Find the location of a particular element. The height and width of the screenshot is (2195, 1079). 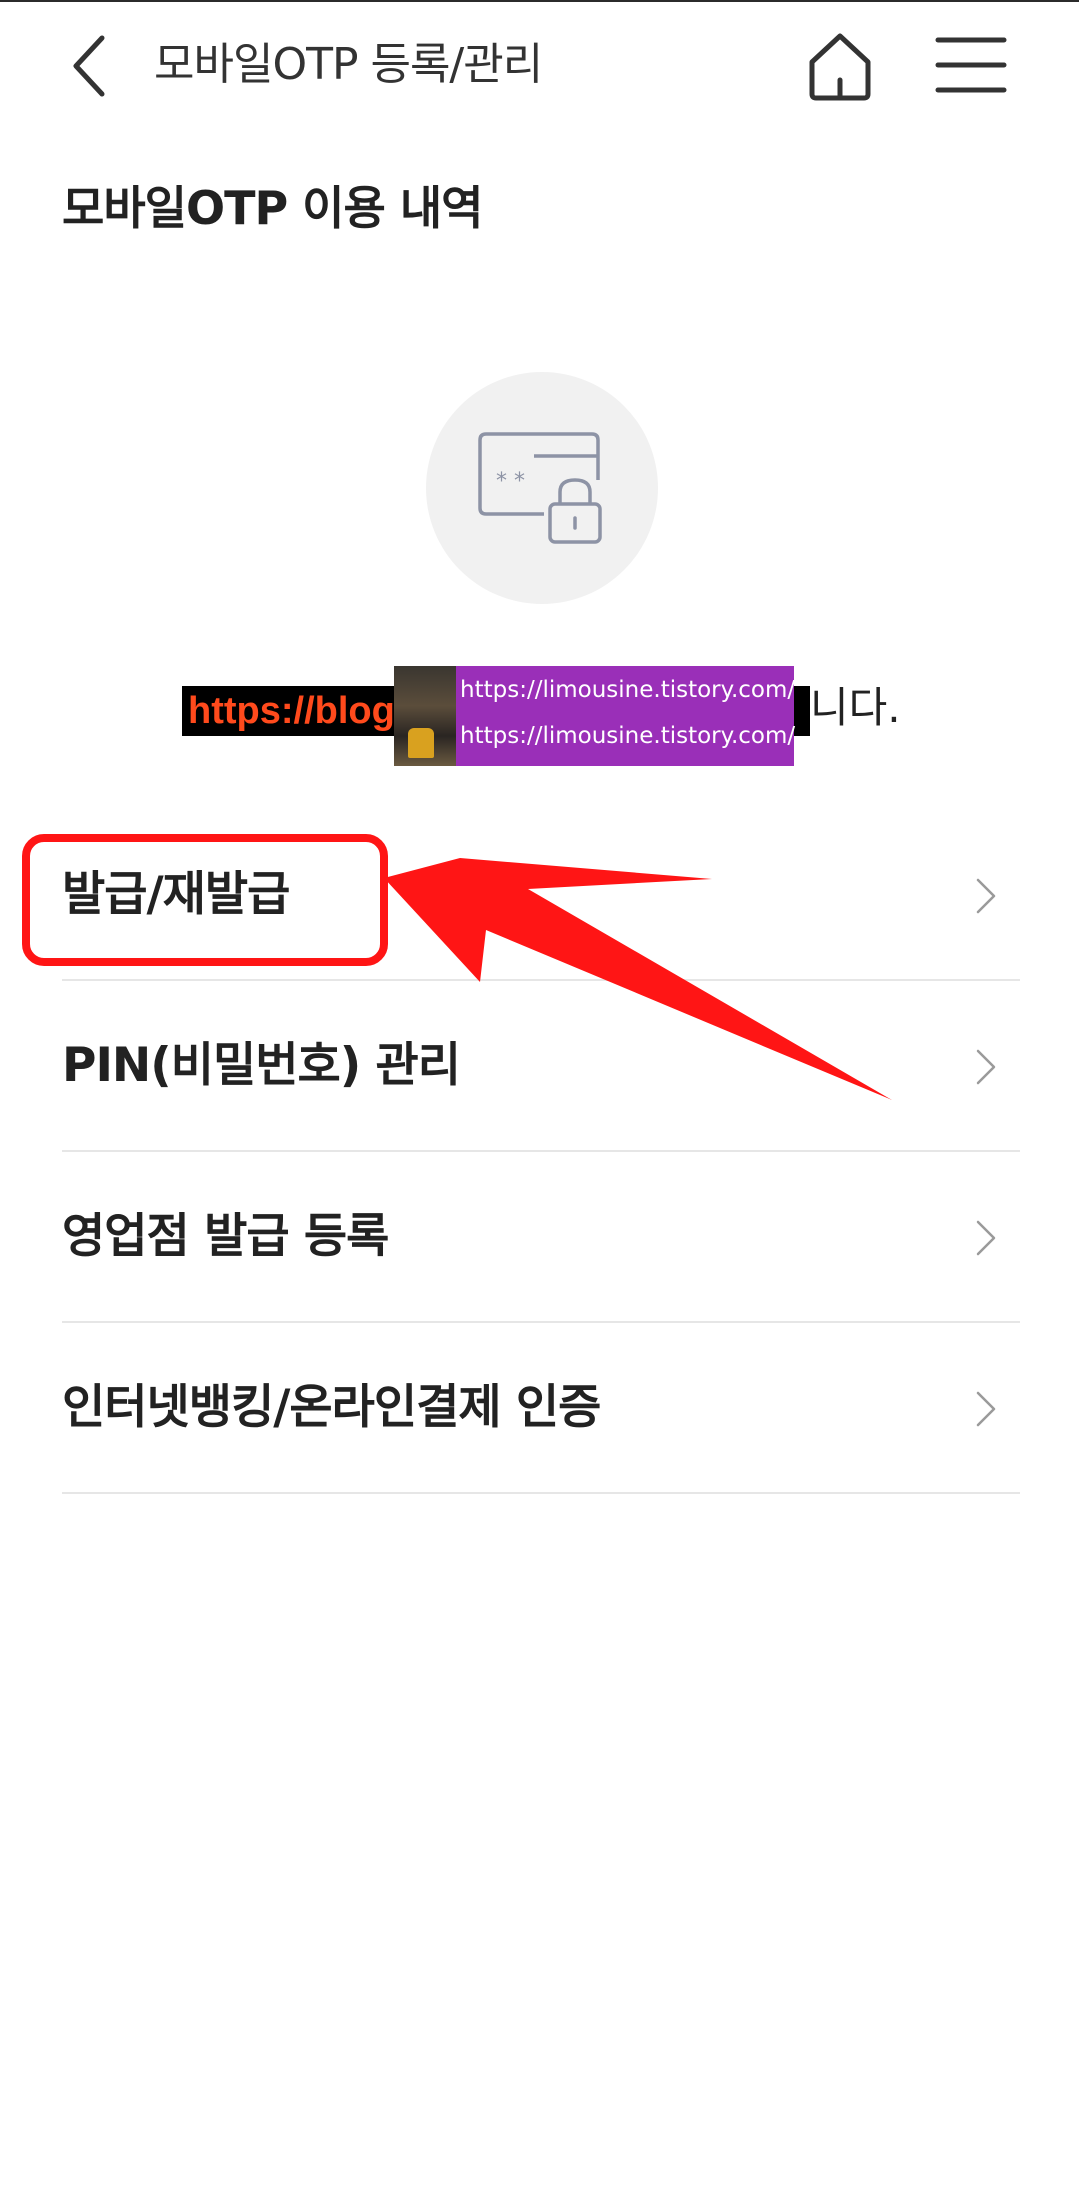

menu-button is located at coordinates (971, 65).